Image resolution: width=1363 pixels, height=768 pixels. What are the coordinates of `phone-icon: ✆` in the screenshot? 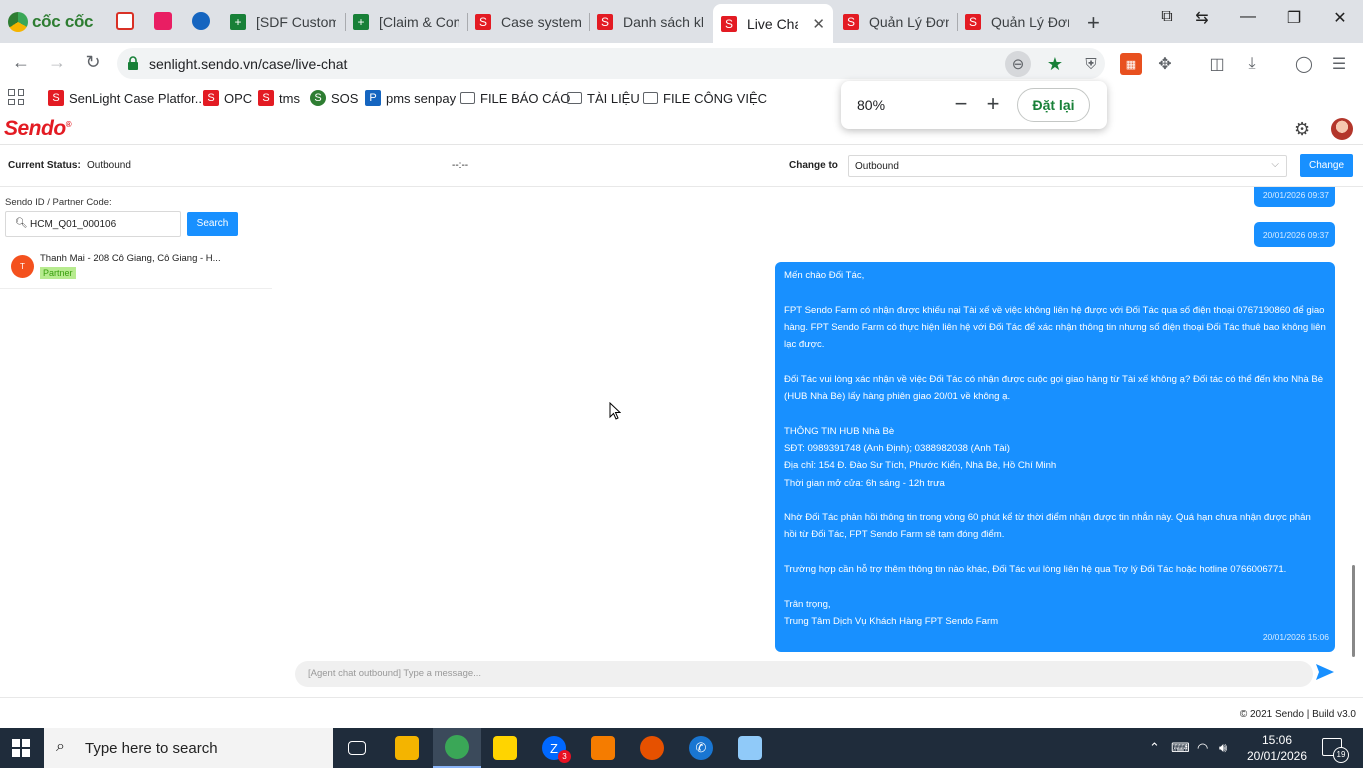 It's located at (701, 748).